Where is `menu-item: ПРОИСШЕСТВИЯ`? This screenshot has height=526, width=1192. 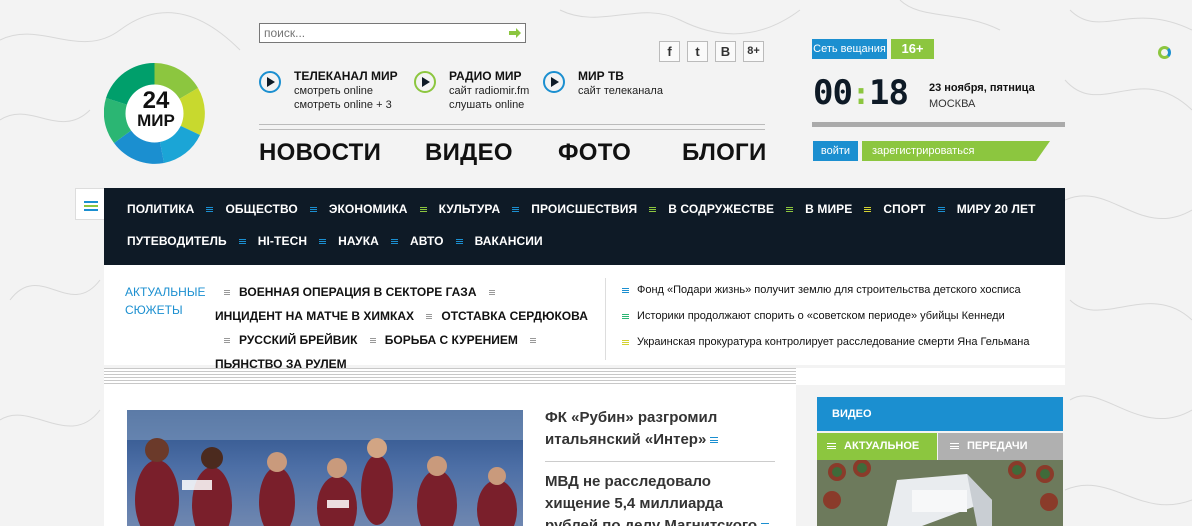
menu-item: ПРОИСШЕСТВИЯ is located at coordinates (584, 209).